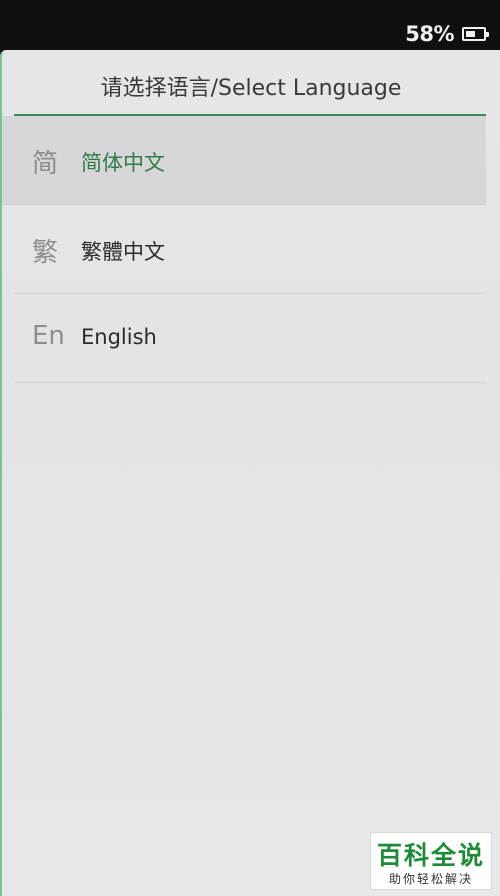  Describe the element at coordinates (250, 26) in the screenshot. I see `status-bar: 58%` at that location.